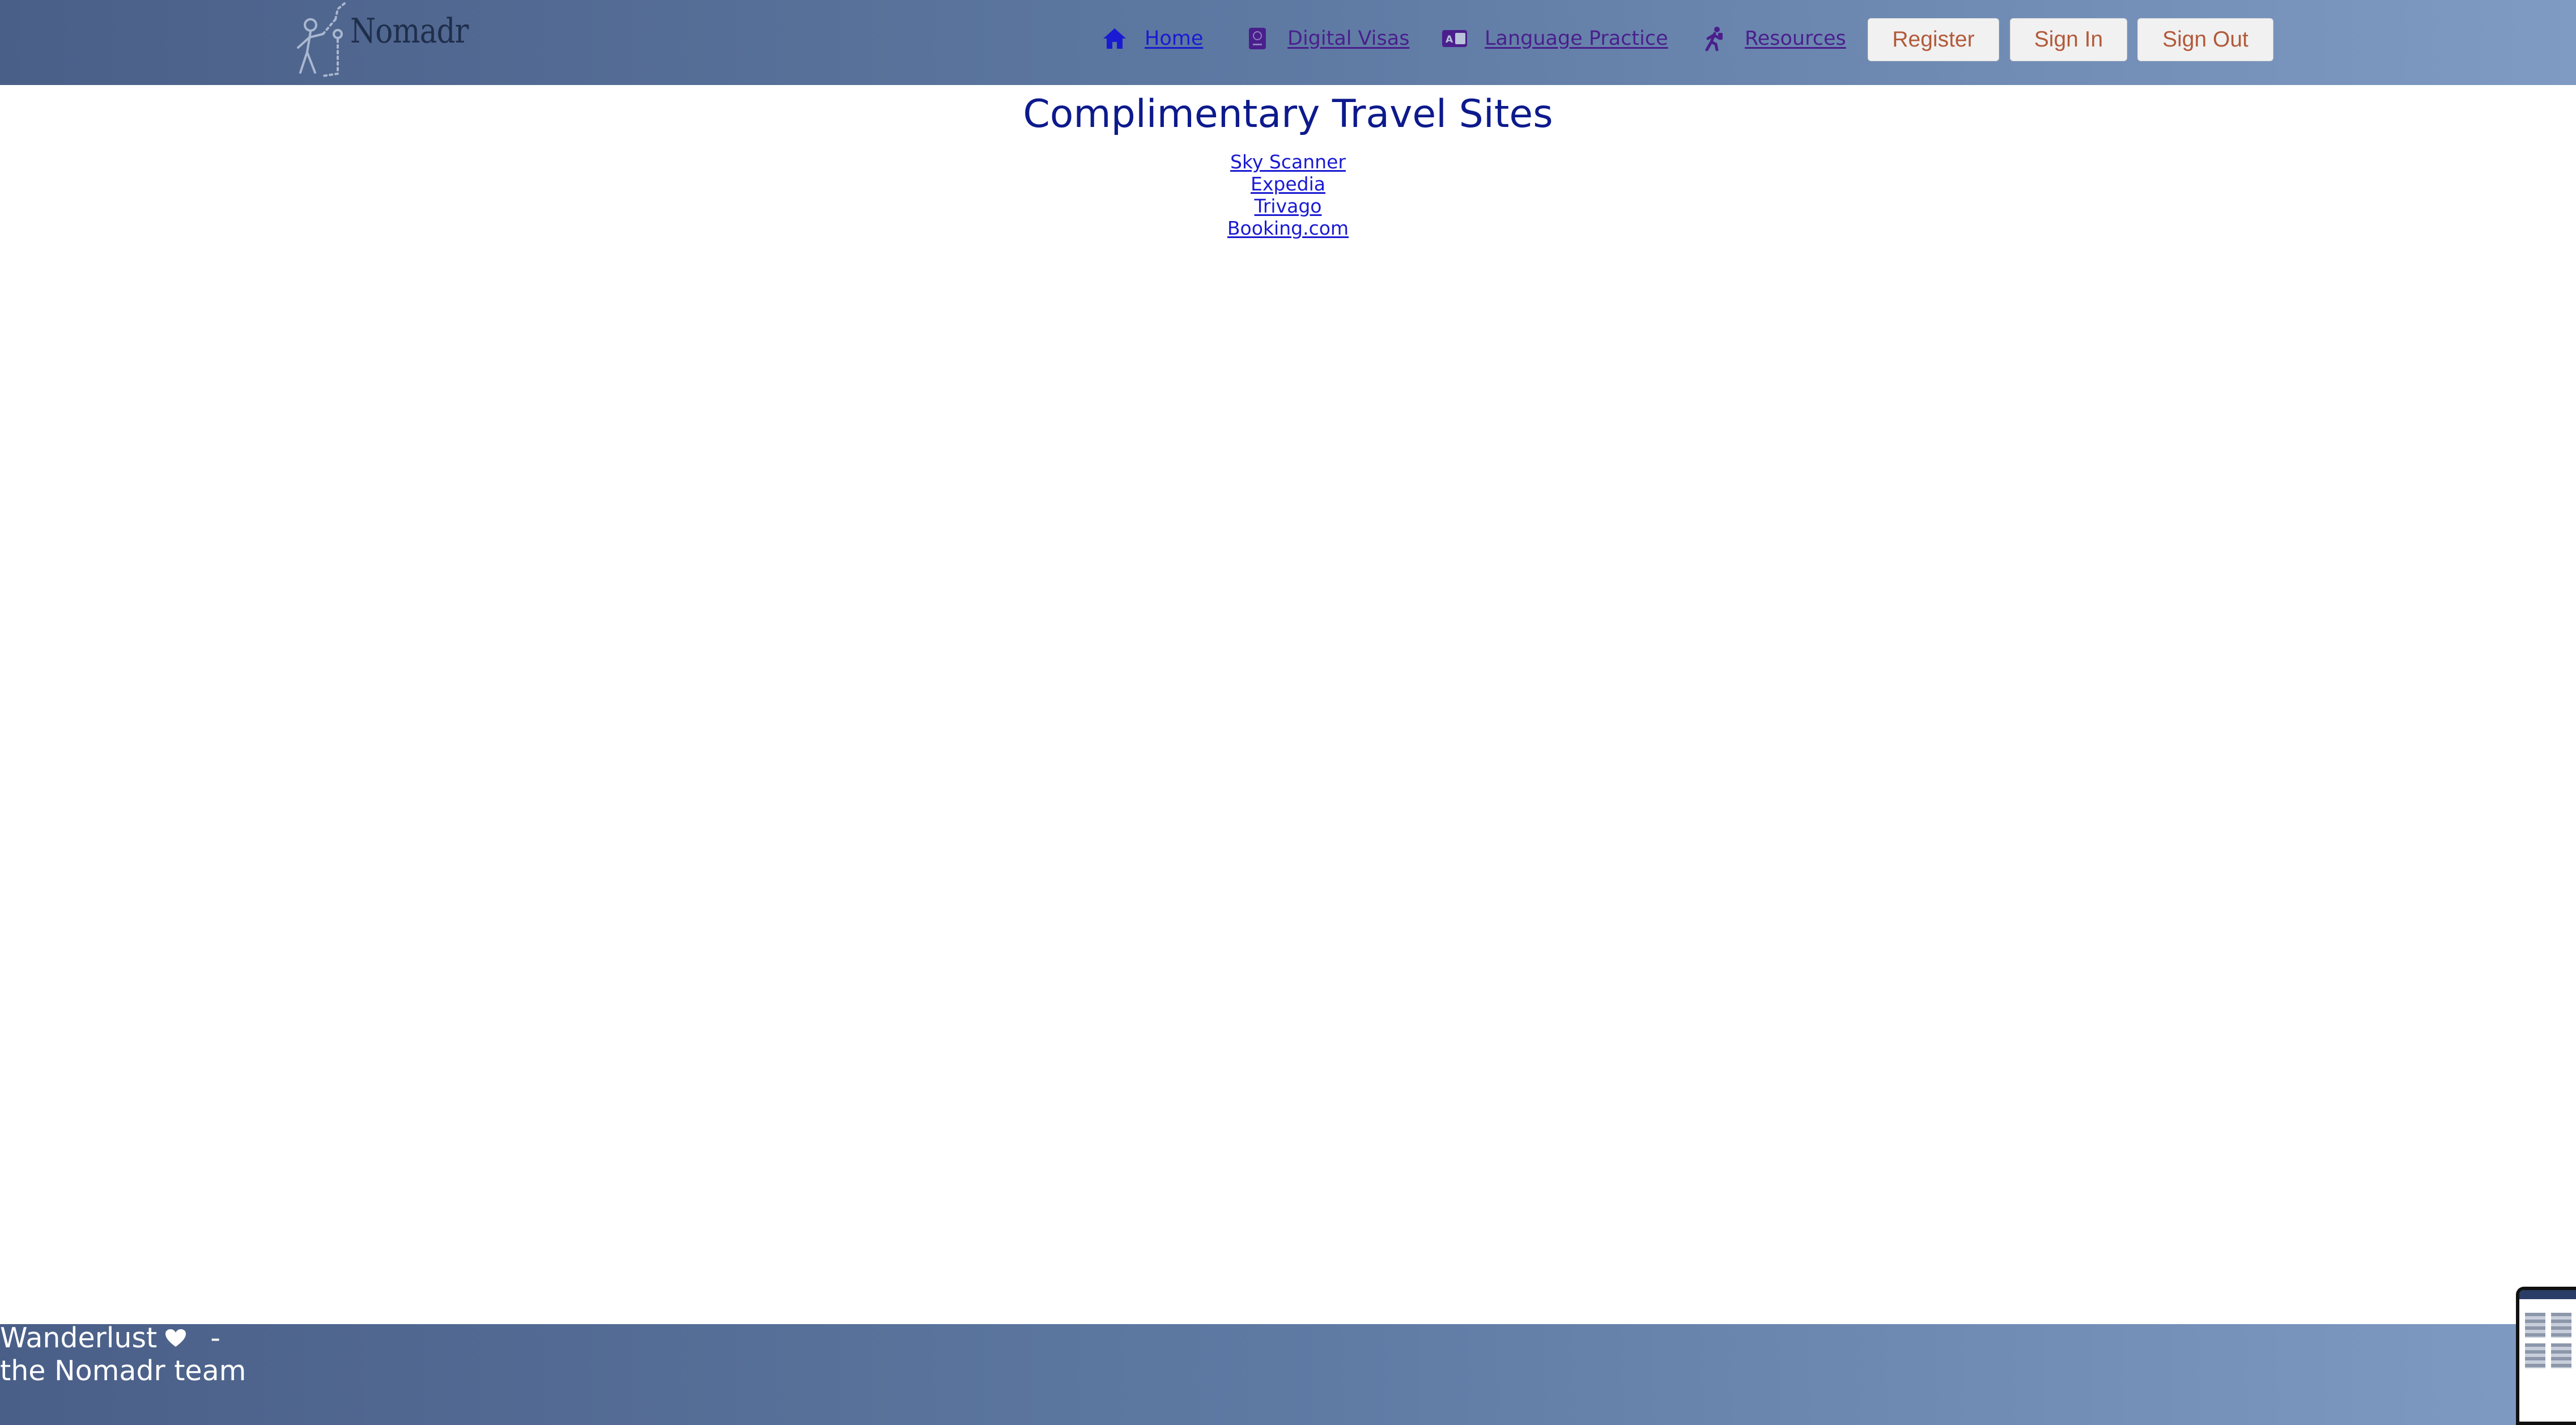 The width and height of the screenshot is (2576, 1425). I want to click on link-sky-scanner: Sky Scanner, so click(1288, 162).